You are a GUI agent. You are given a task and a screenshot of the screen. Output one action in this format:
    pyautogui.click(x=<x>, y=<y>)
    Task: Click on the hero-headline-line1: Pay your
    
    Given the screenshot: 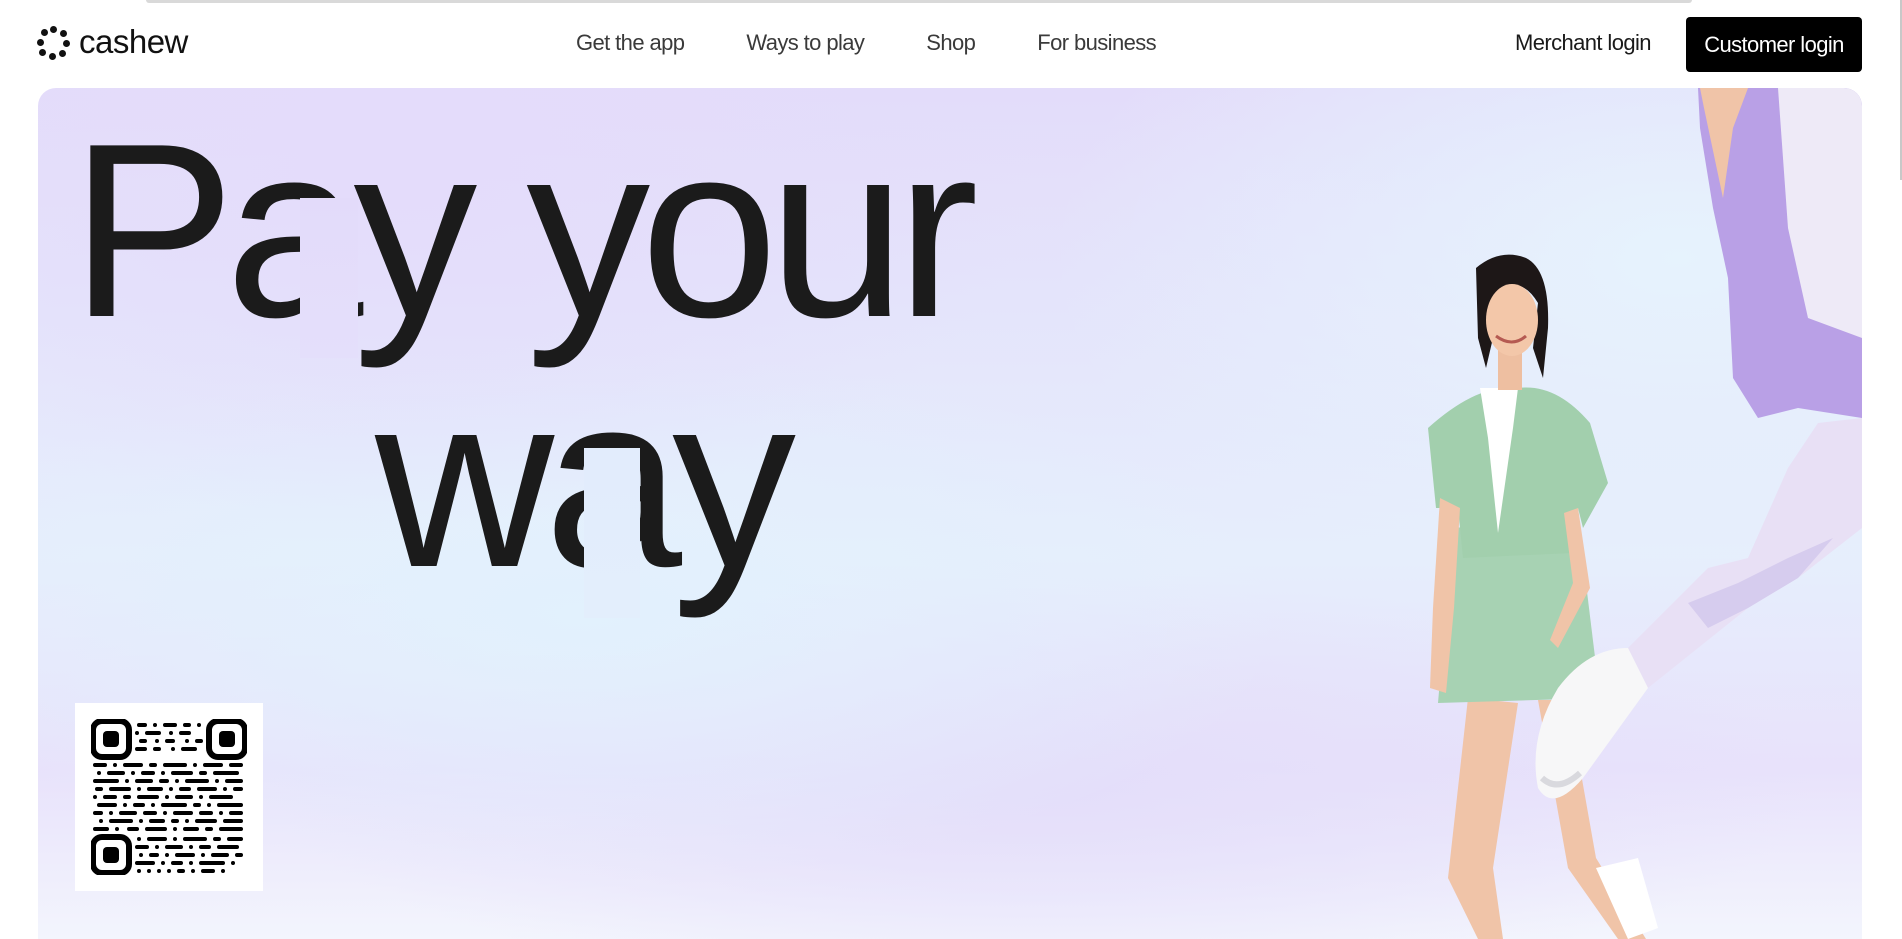 What is the action you would take?
    pyautogui.click(x=524, y=230)
    